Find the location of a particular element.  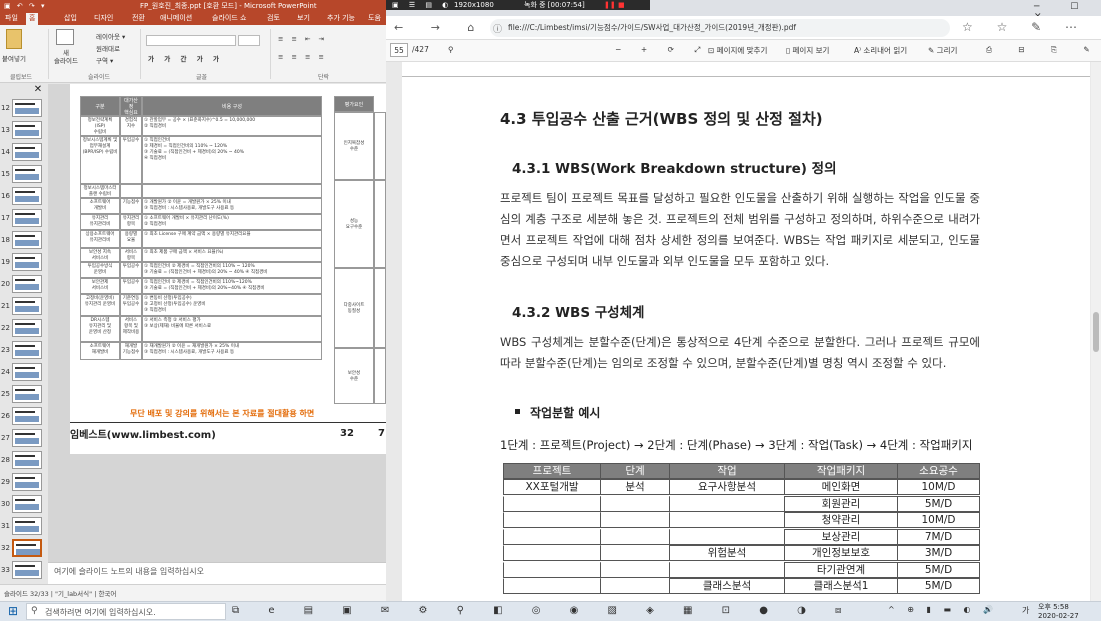

reset-button: 원래대로 is located at coordinates (108, 48).